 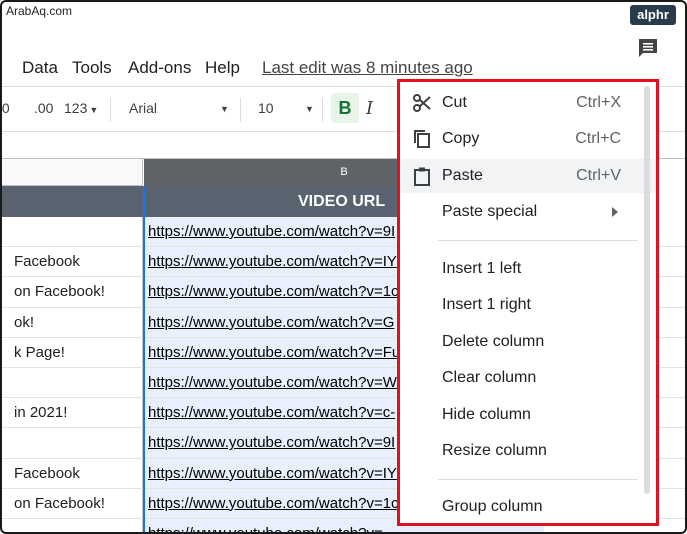 I want to click on decrease-decimal-button: .0, so click(x=10, y=108).